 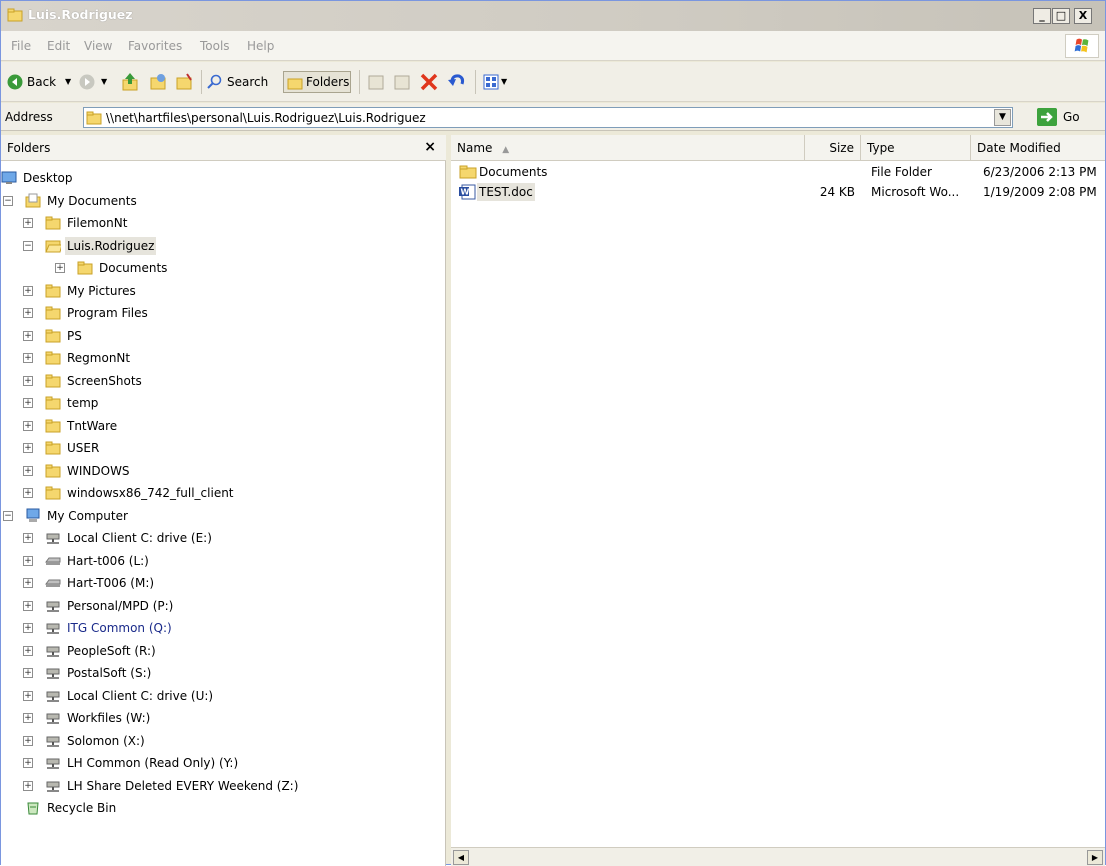 I want to click on scroll-left-icon: ◀, so click(x=461, y=857).